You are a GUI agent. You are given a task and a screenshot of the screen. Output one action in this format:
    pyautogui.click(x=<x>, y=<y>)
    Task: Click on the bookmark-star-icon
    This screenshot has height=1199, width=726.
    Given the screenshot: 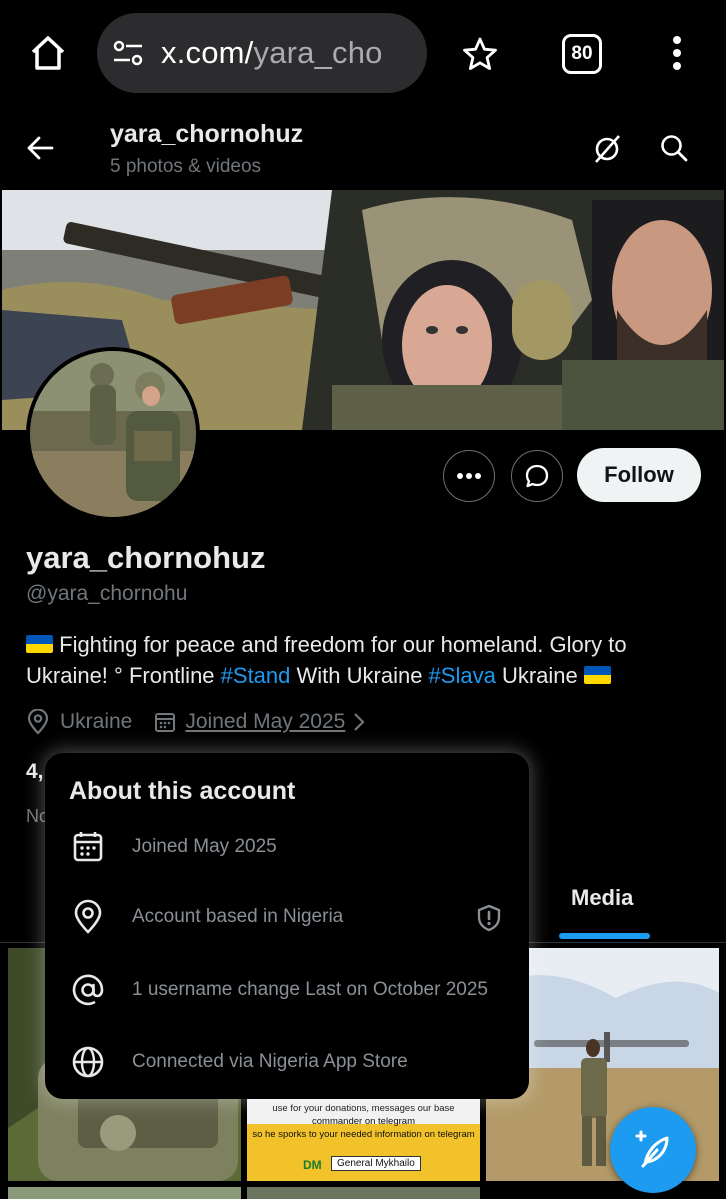 What is the action you would take?
    pyautogui.click(x=480, y=54)
    